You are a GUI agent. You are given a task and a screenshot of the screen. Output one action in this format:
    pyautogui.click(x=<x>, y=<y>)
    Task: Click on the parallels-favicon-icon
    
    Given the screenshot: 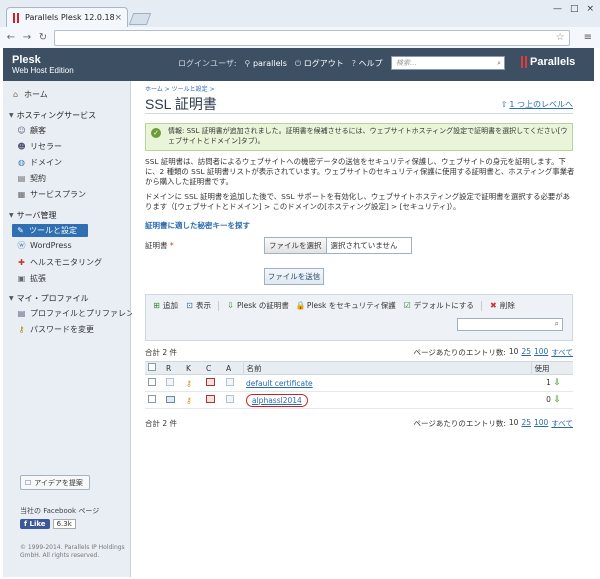 What is the action you would take?
    pyautogui.click(x=17, y=17)
    